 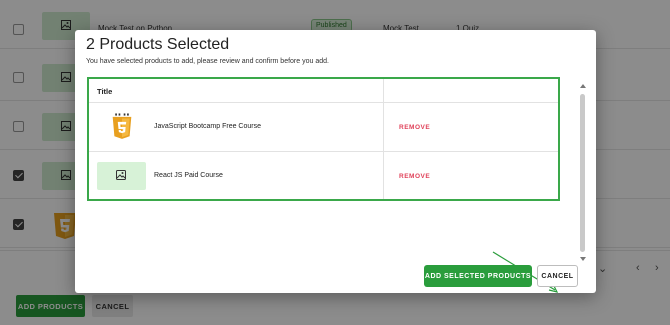 I want to click on scrollbar-thumb, so click(x=582, y=173).